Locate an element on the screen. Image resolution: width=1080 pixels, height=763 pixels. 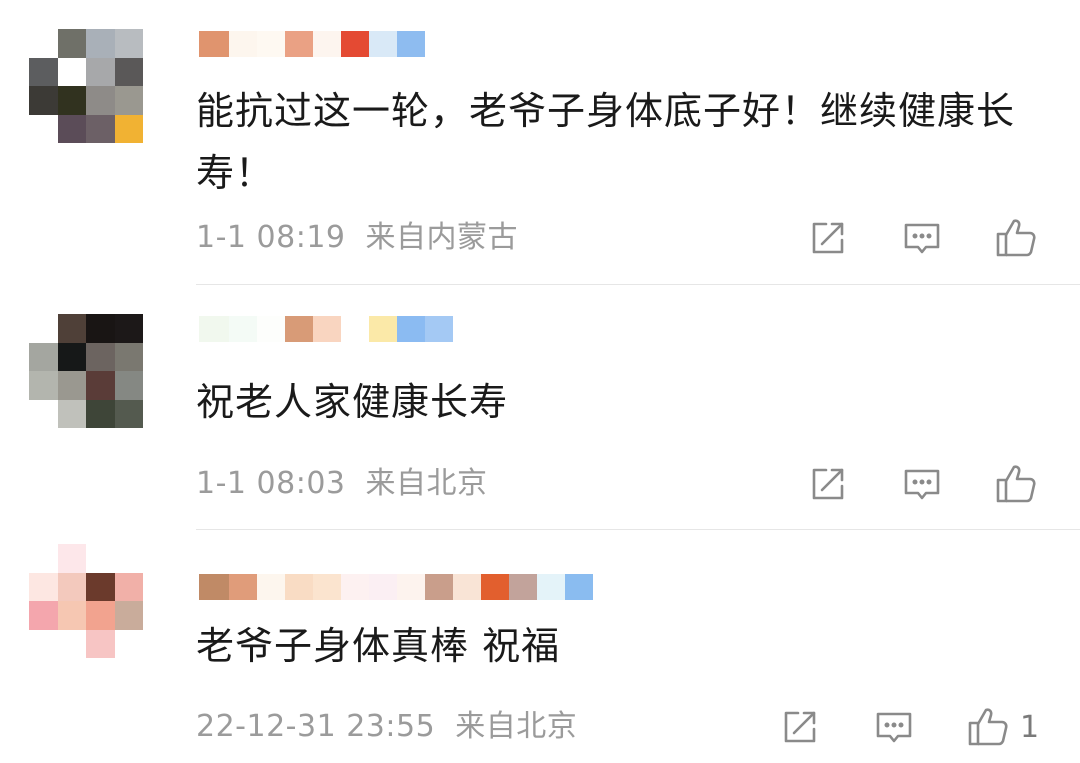
comment-text: 老爷子身体真棒 祝福 is located at coordinates (378, 646).